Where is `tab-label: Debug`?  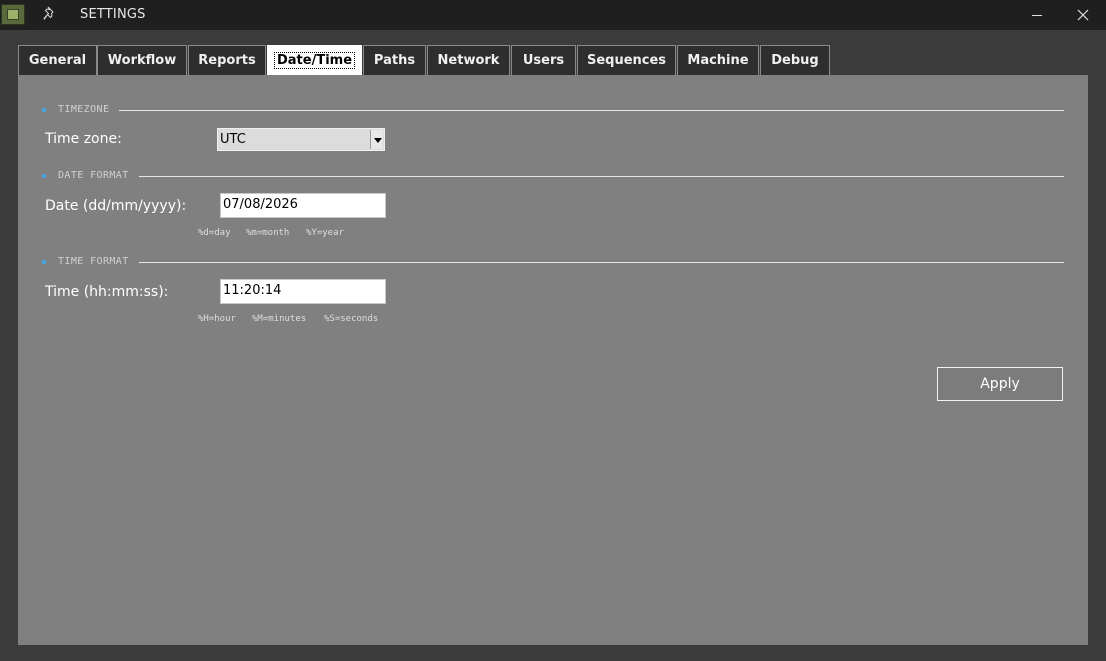 tab-label: Debug is located at coordinates (795, 60).